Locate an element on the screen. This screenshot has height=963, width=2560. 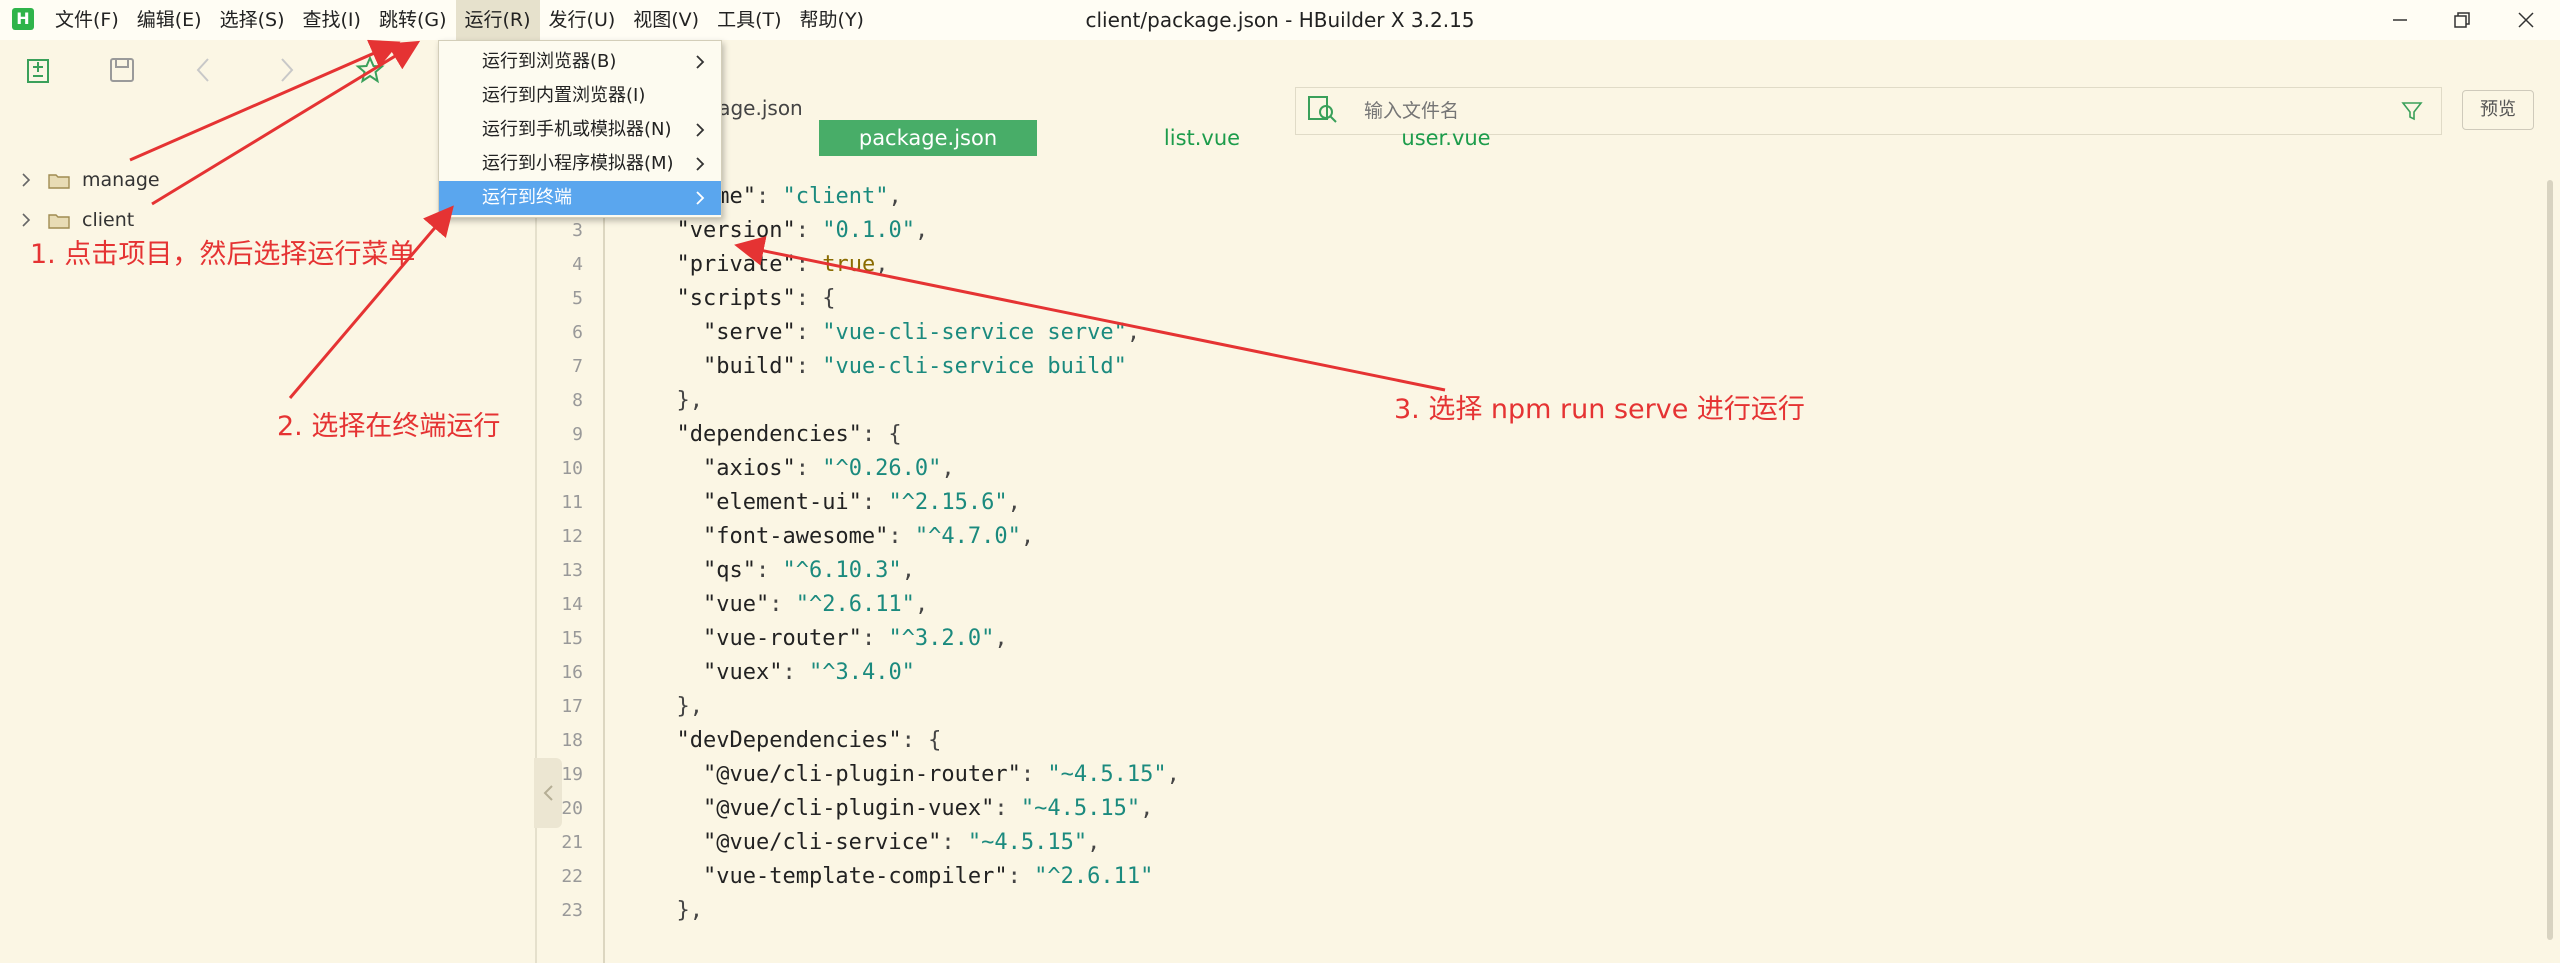
code-token: "vuex" is located at coordinates (742, 672).